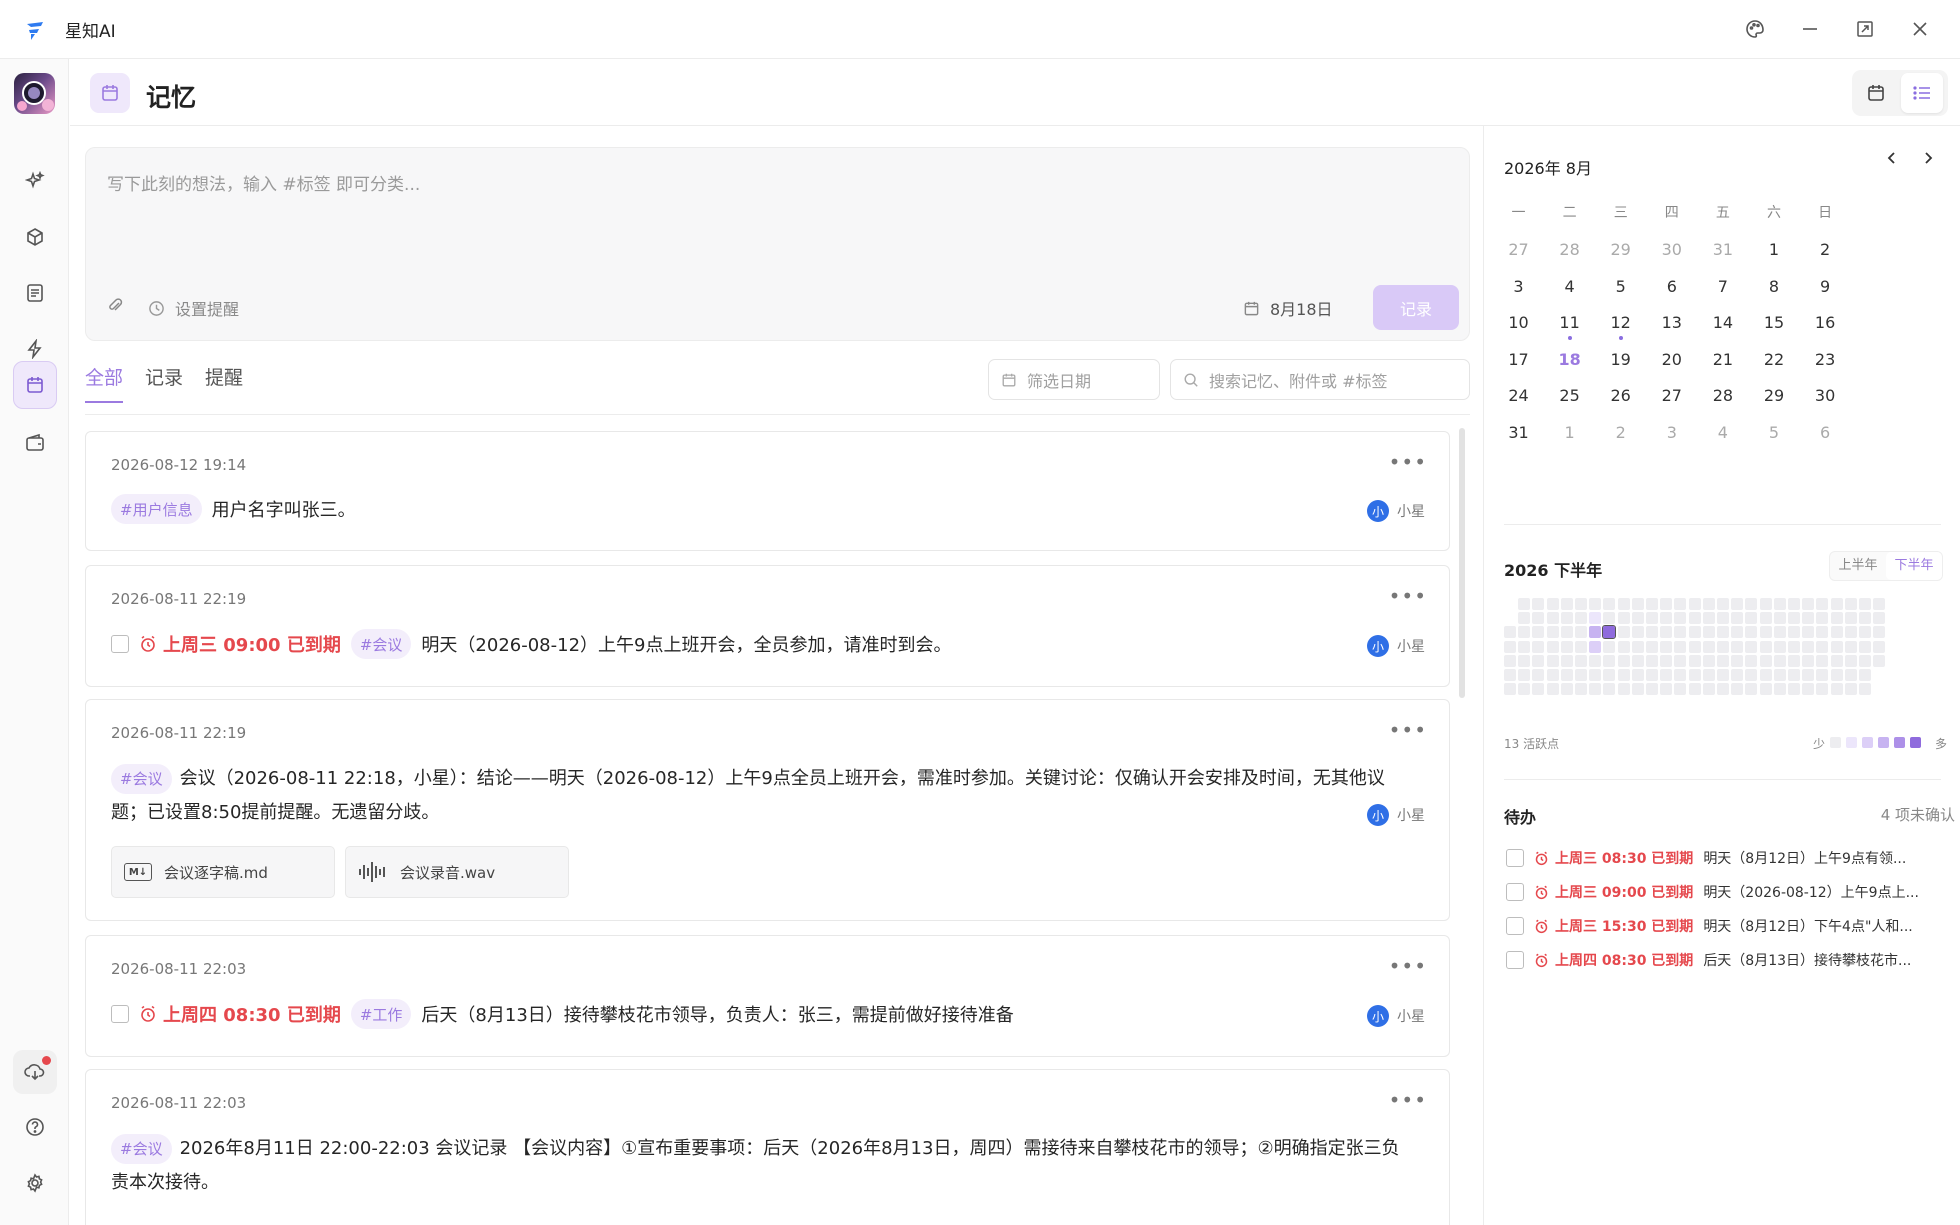 The height and width of the screenshot is (1225, 1960). What do you see at coordinates (1671, 322) in the screenshot?
I see `calendar-day: 13` at bounding box center [1671, 322].